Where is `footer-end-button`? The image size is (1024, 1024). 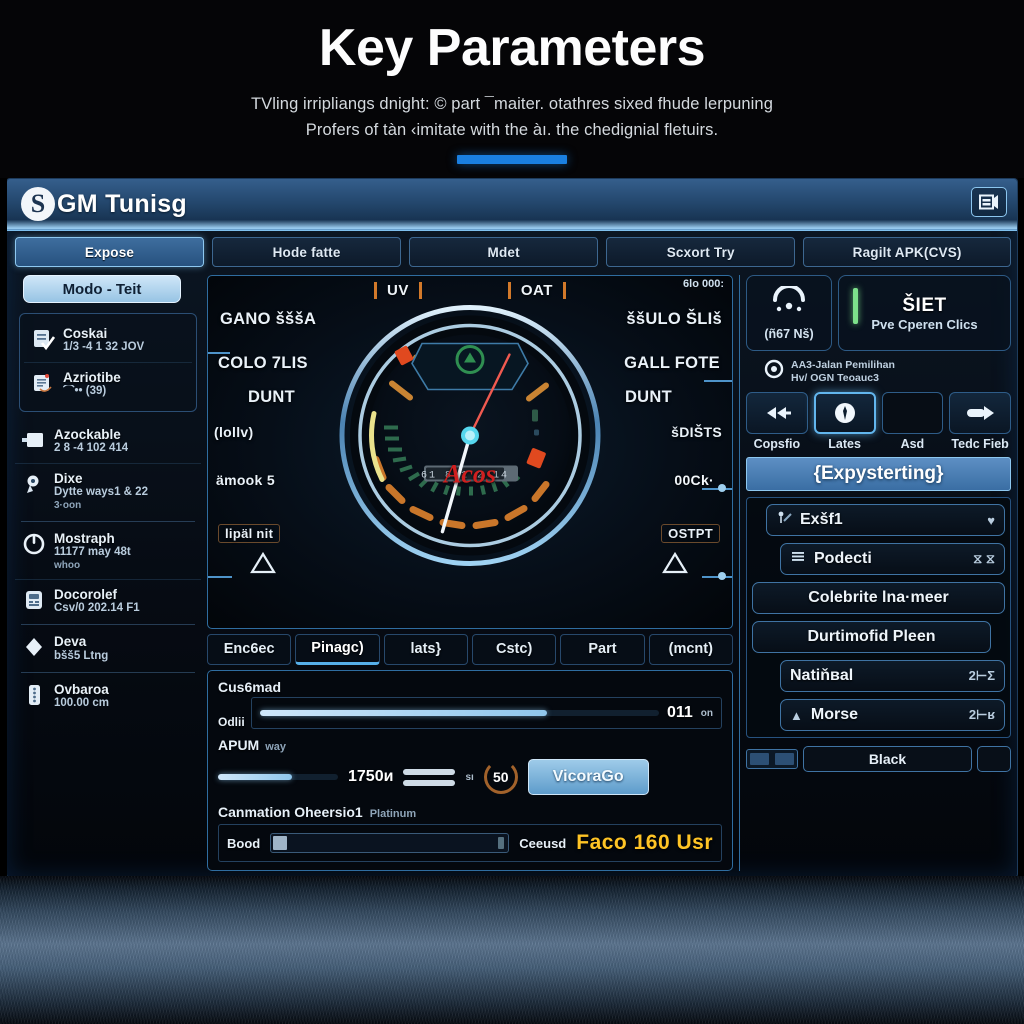
footer-end-button is located at coordinates (994, 759).